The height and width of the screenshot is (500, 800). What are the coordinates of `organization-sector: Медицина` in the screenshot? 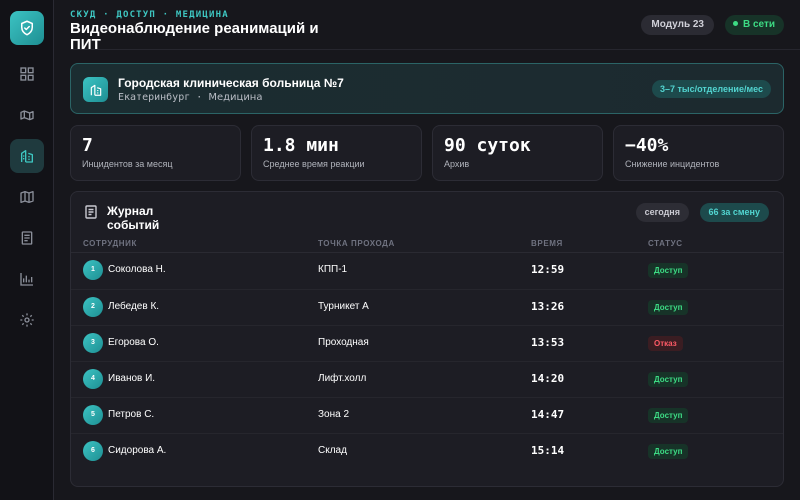 It's located at (235, 97).